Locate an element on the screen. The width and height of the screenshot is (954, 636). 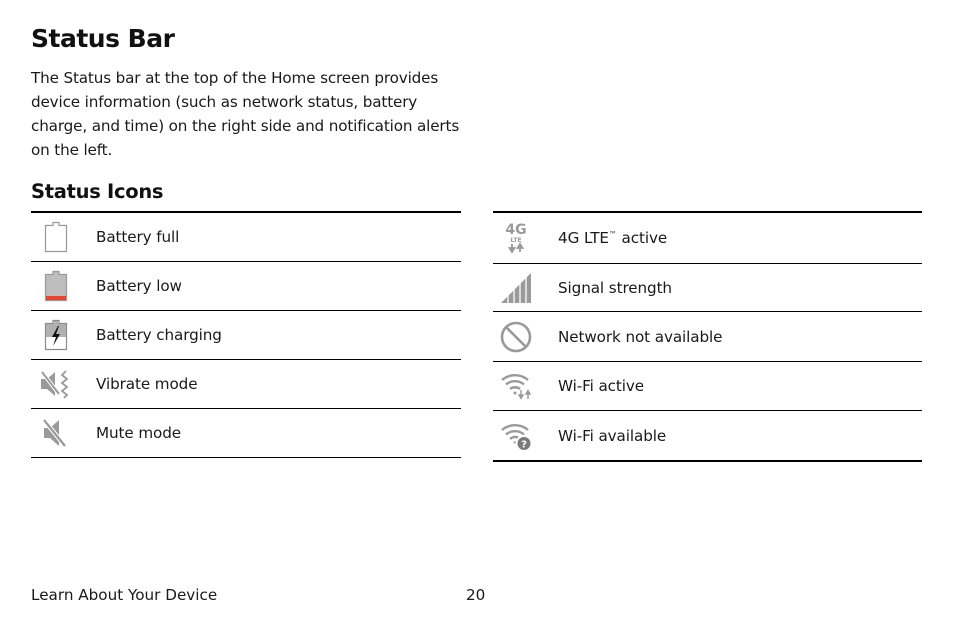
table-row: ? Wi-Fi available is located at coordinates (707, 436).